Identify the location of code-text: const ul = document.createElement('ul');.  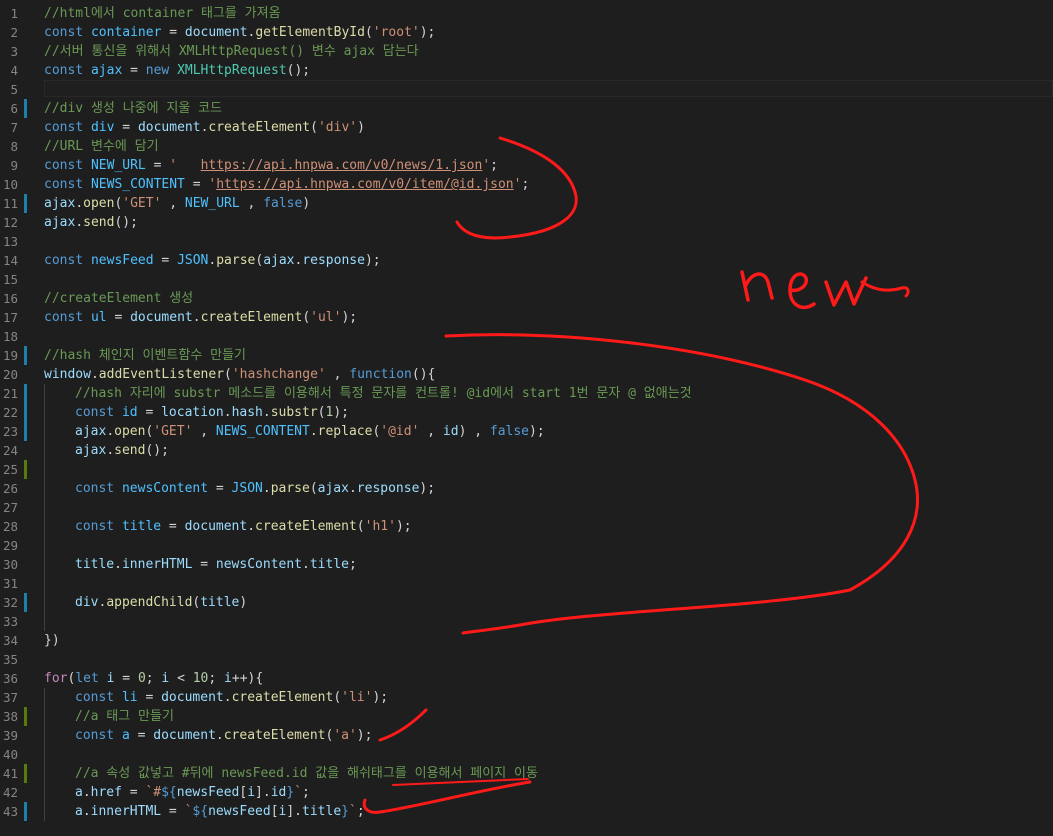
(200, 317).